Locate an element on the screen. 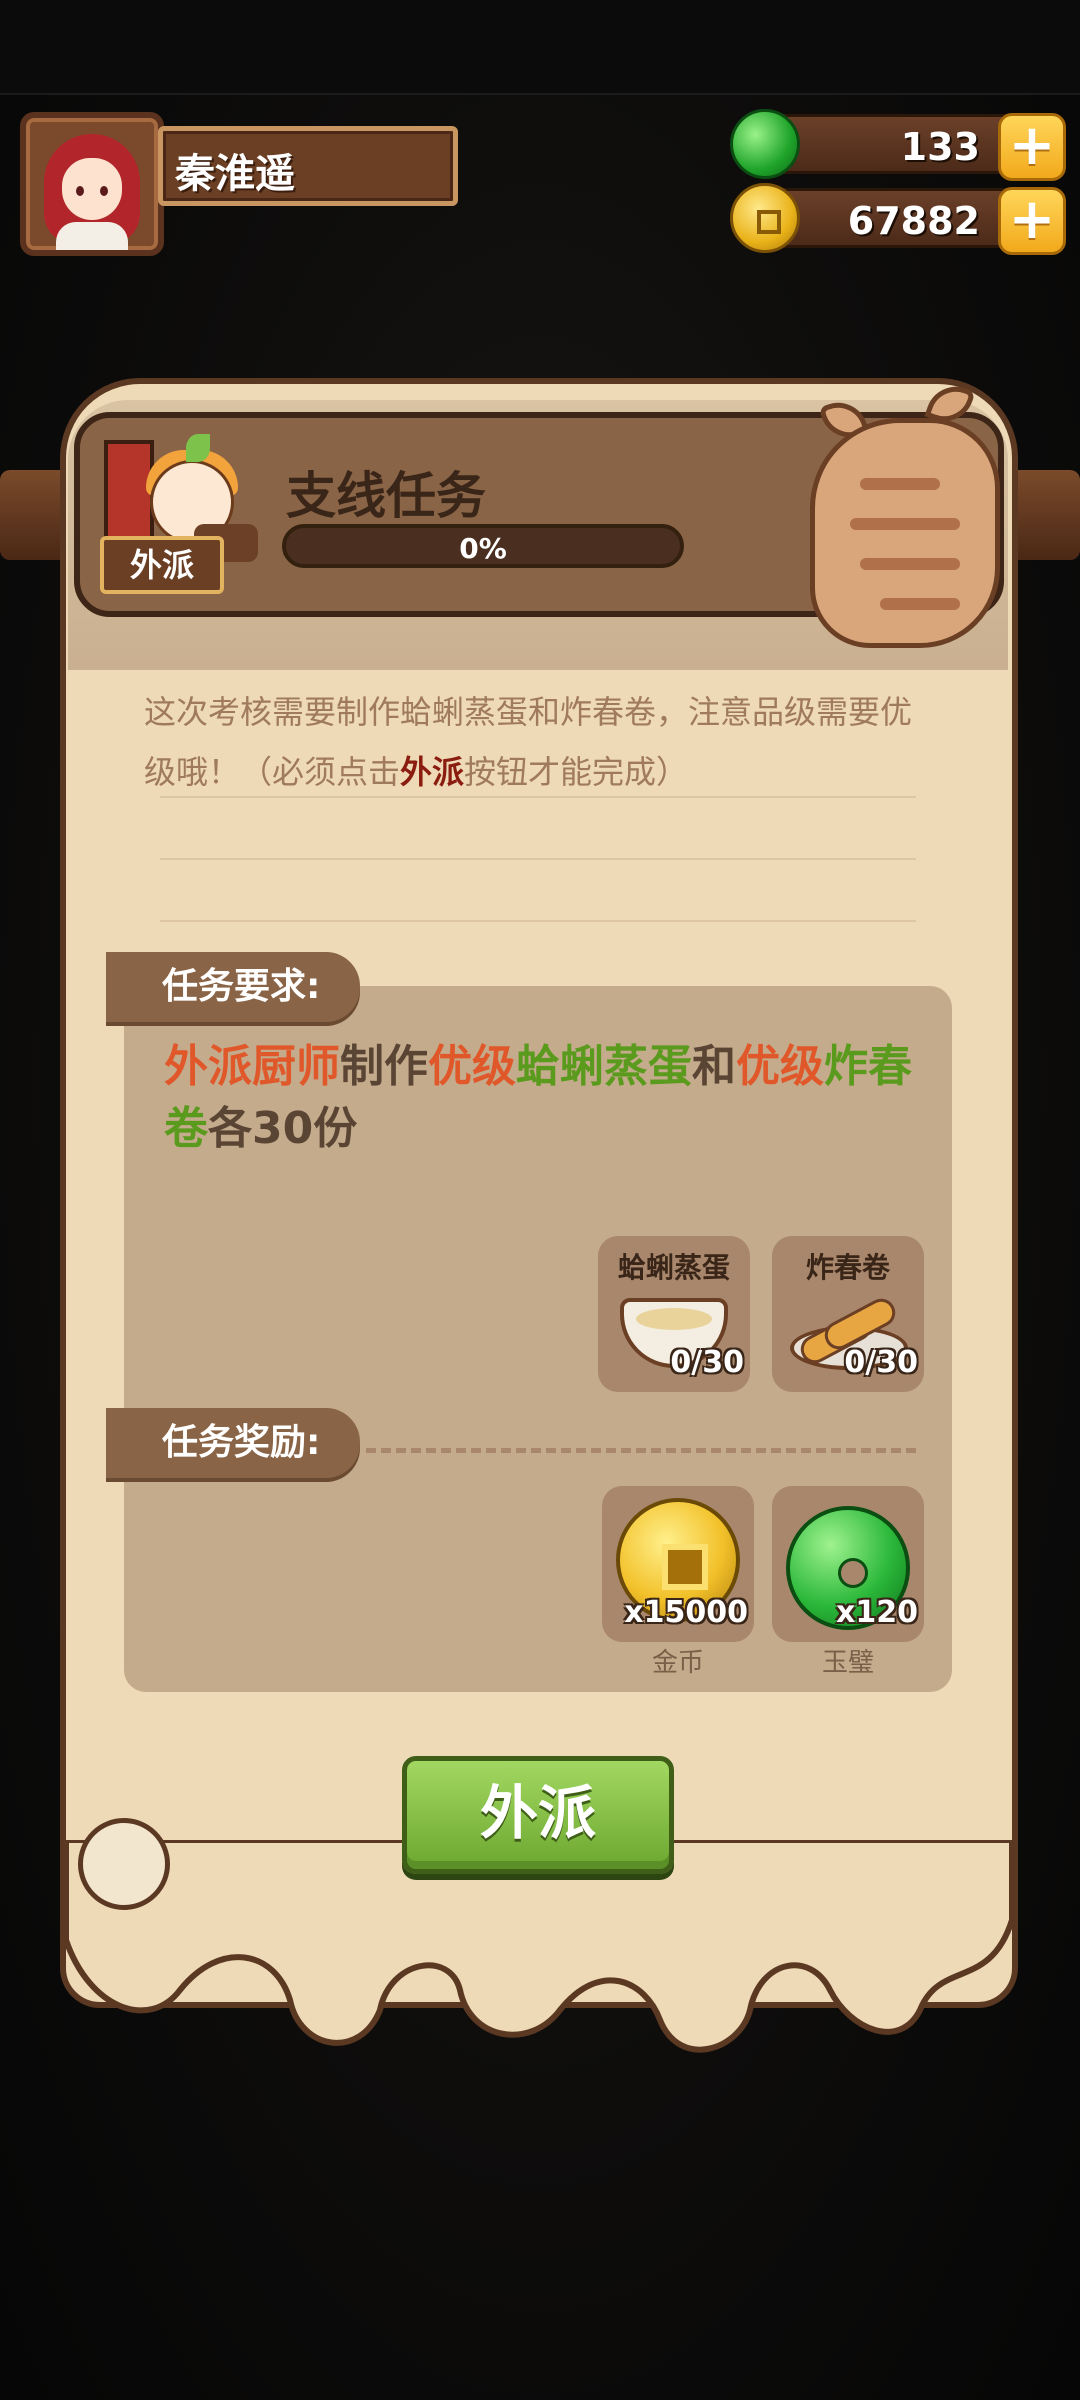 This screenshot has height=2400, width=1080. jade-currency-bar: 133 + is located at coordinates (898, 145).